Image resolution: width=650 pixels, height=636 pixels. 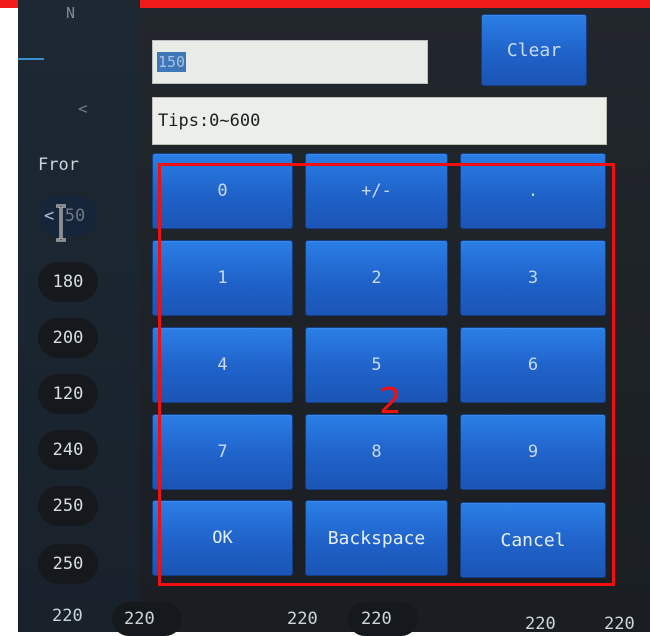 What do you see at coordinates (533, 365) in the screenshot?
I see `key-6-button: 6` at bounding box center [533, 365].